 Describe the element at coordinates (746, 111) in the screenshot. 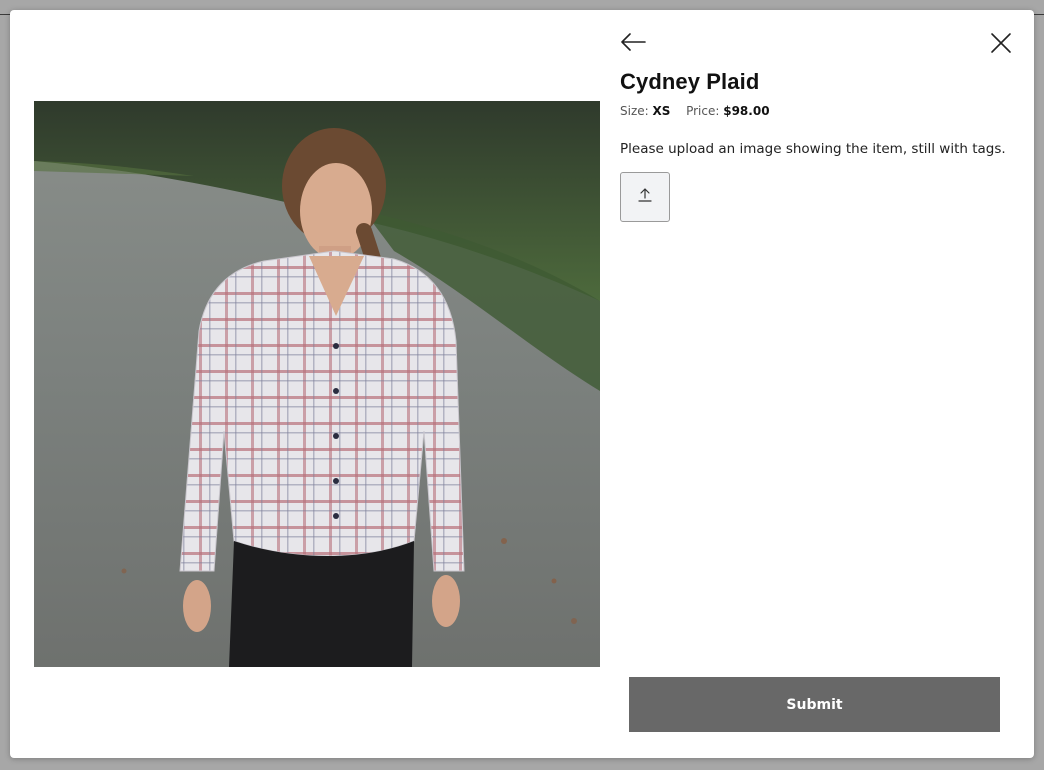

I see `price-value: $98.00` at that location.